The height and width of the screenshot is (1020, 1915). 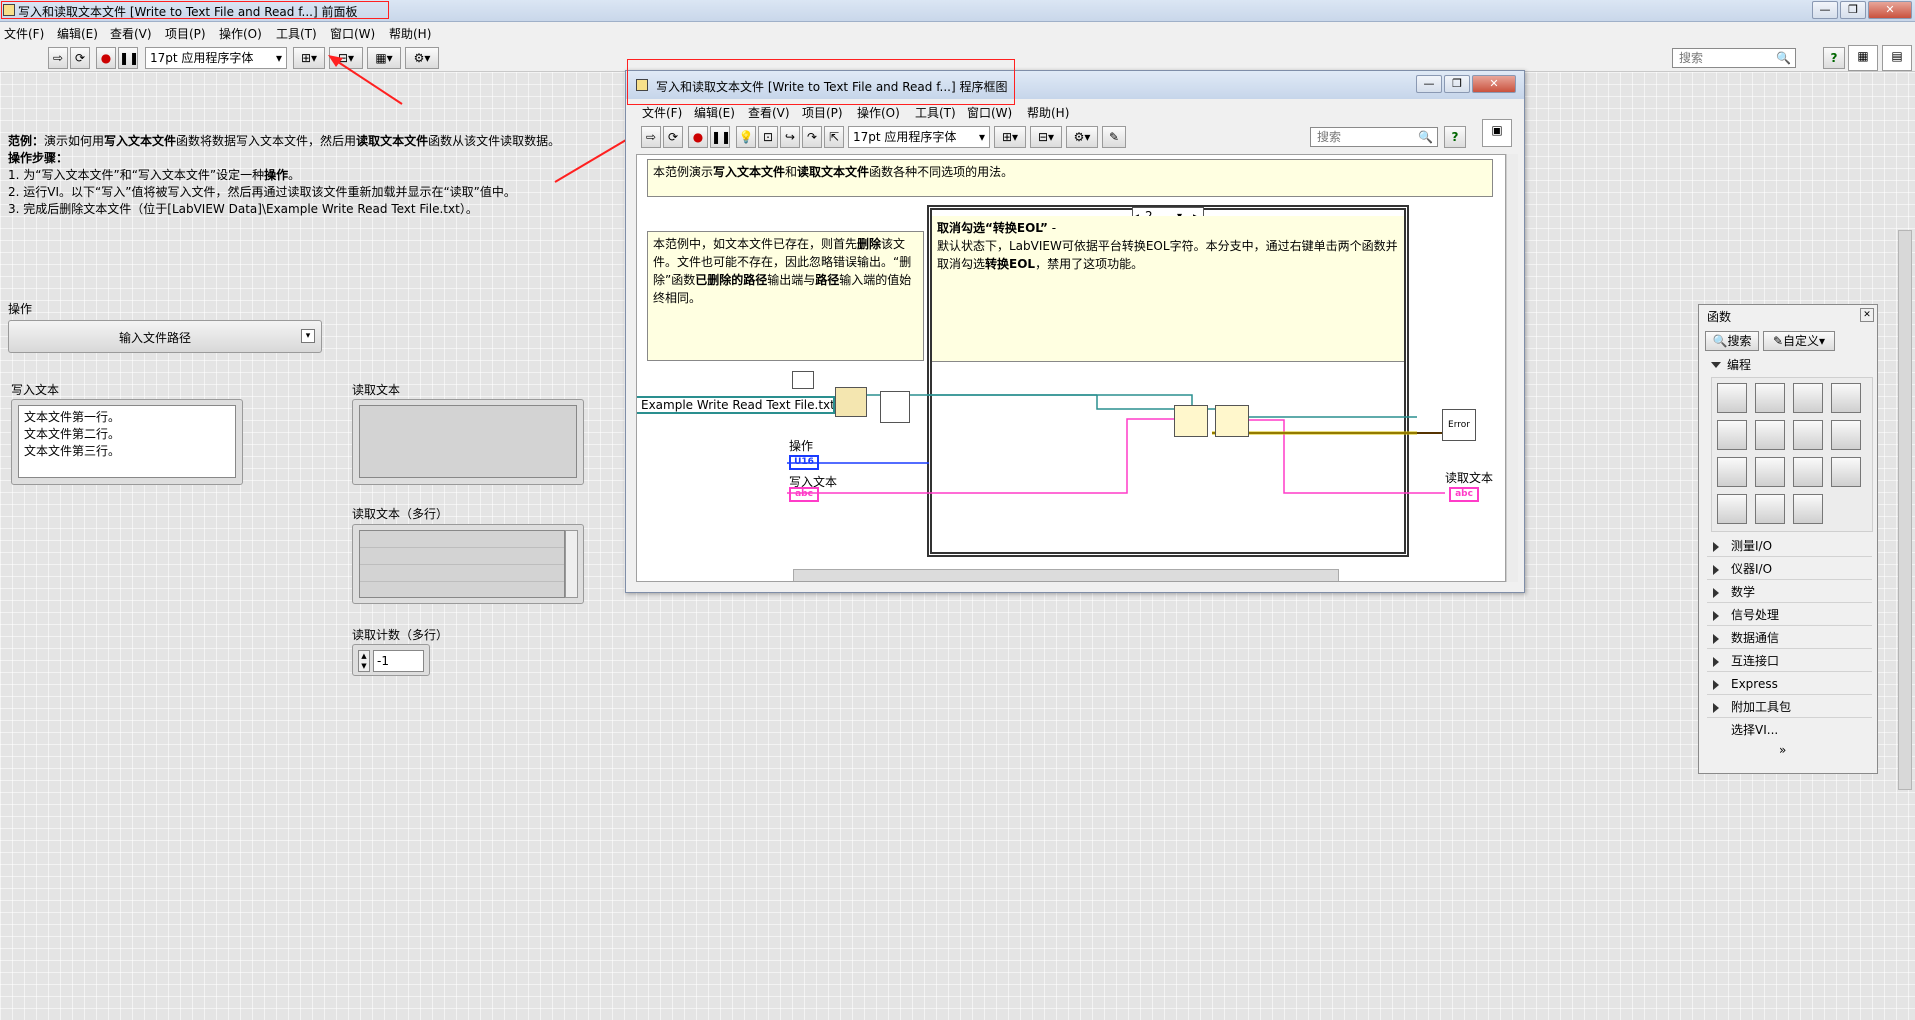 What do you see at coordinates (1455, 137) in the screenshot?
I see `help-icon: ?` at bounding box center [1455, 137].